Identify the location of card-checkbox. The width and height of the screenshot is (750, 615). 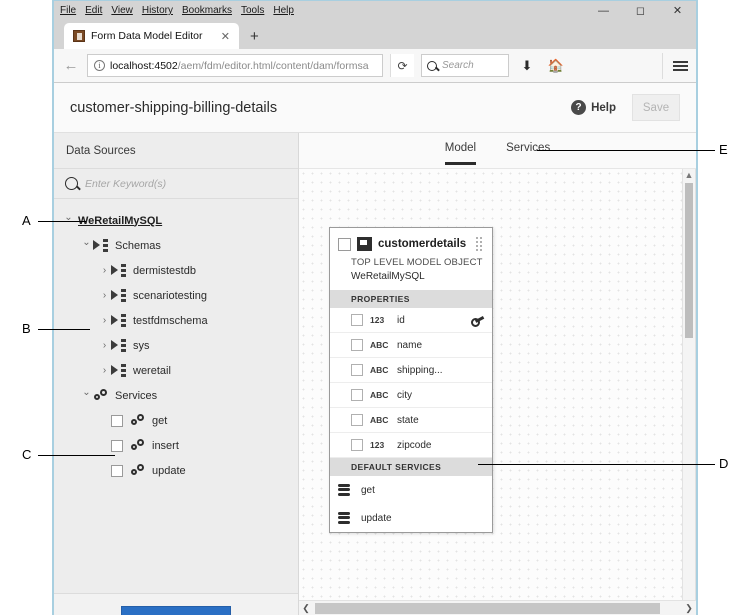
(344, 244).